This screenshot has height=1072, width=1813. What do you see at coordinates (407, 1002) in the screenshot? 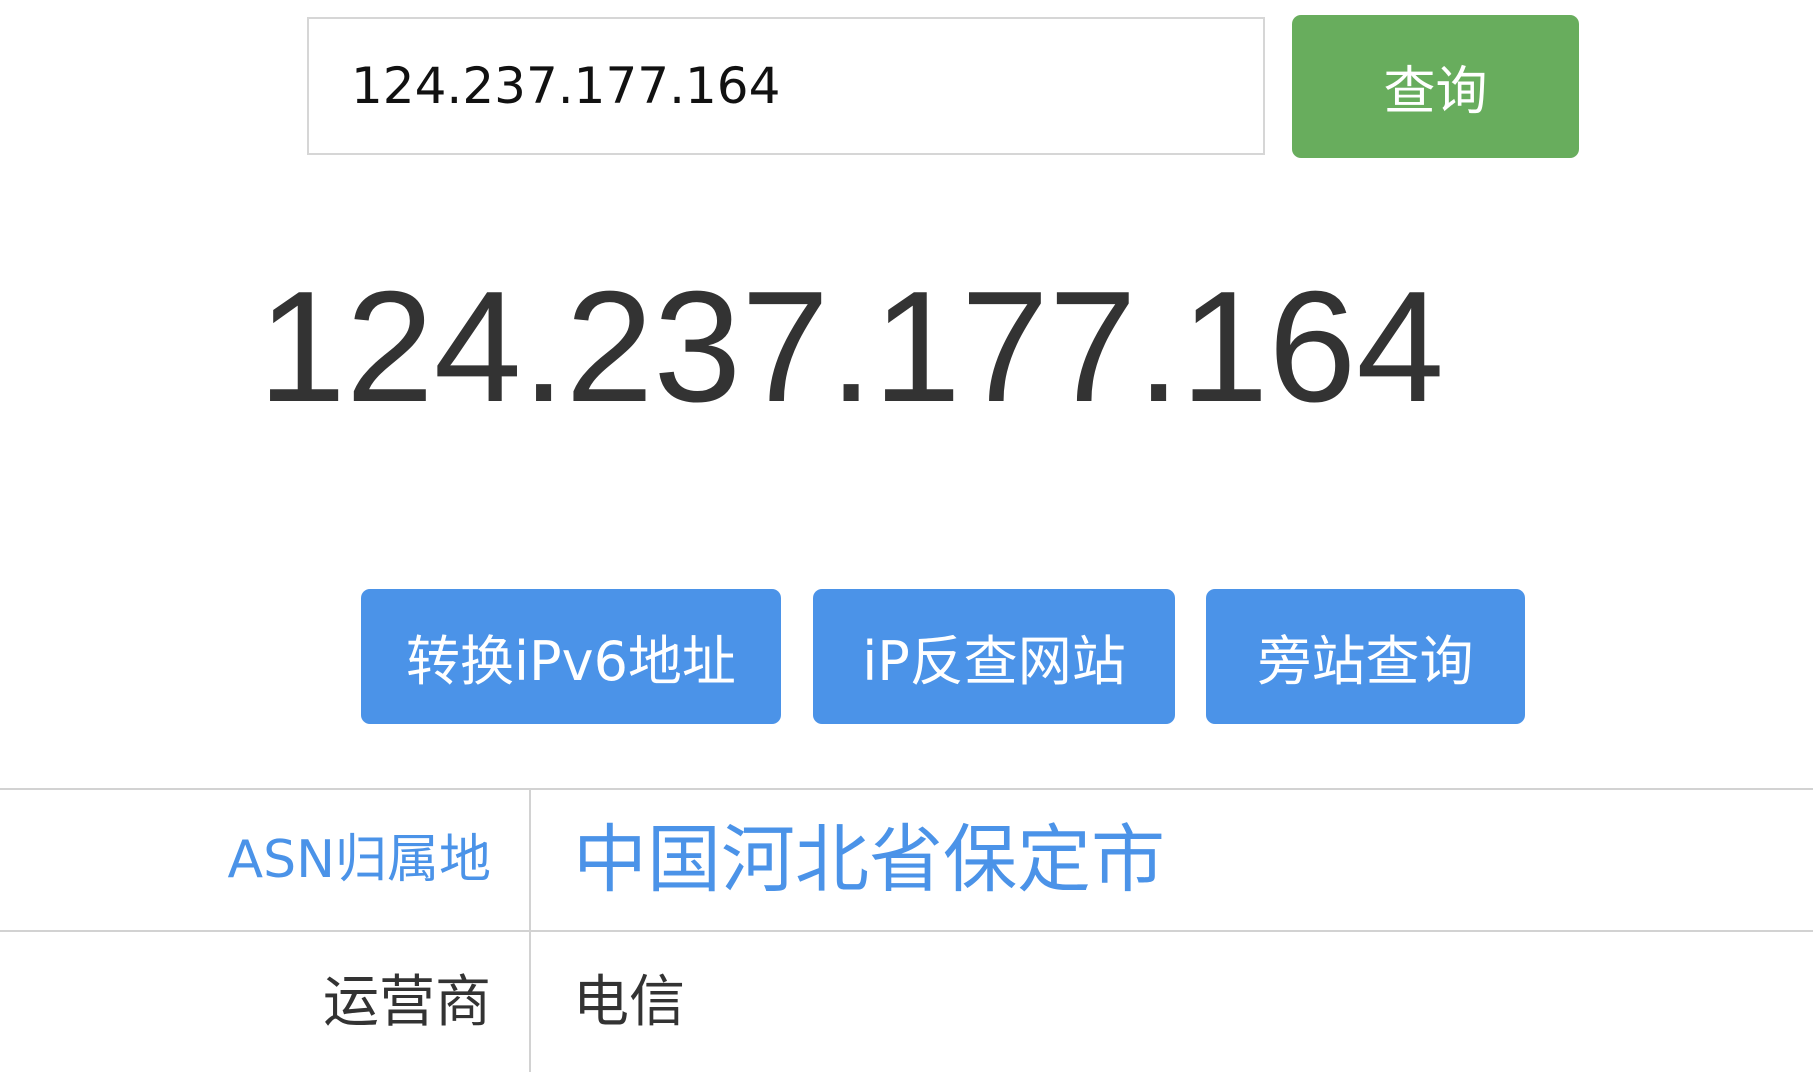
I see `carrier-label: 运营商` at bounding box center [407, 1002].